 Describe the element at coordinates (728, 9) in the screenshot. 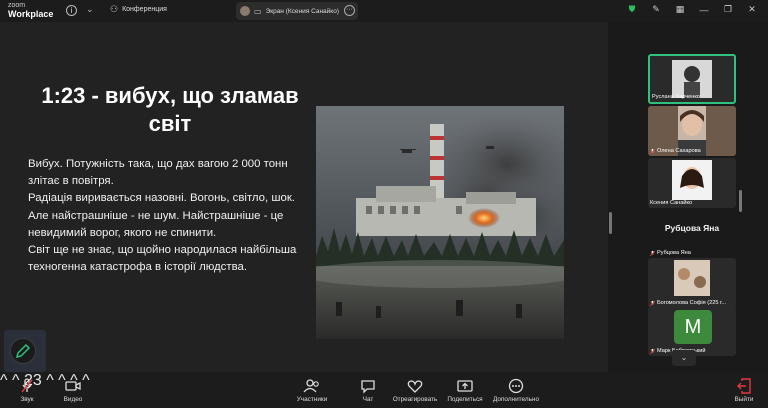

I see `restore-icon: ❐` at that location.